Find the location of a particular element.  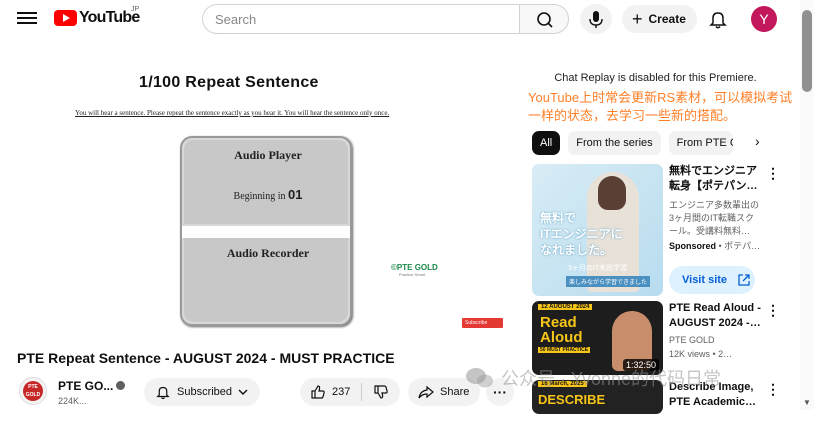

microphone-icon is located at coordinates (596, 19).